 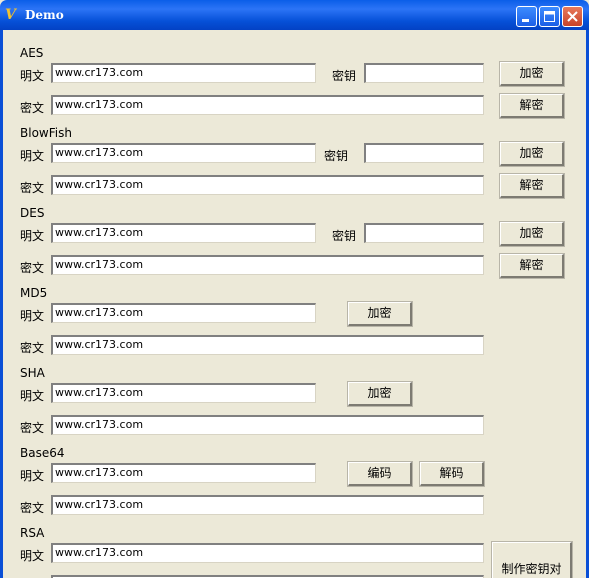 What do you see at coordinates (380, 474) in the screenshot?
I see `base64-encode-button: 编码` at bounding box center [380, 474].